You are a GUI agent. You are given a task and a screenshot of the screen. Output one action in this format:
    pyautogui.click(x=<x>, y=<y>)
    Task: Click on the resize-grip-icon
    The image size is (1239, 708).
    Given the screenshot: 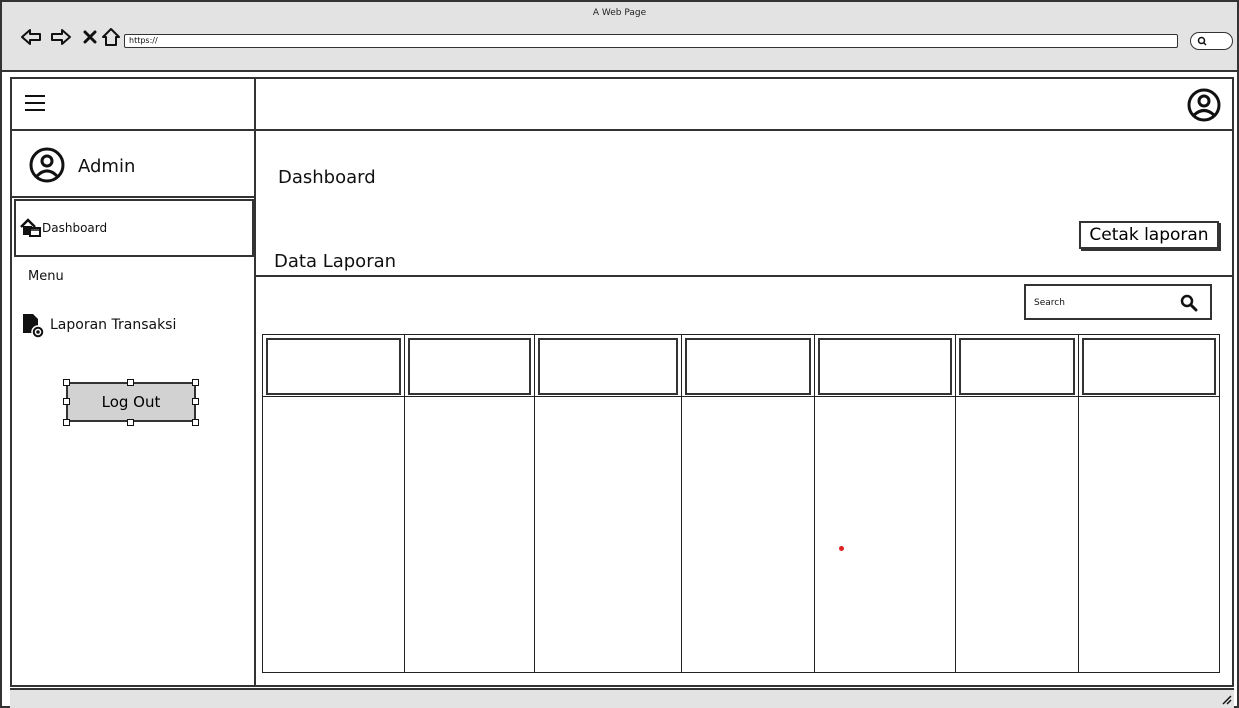 What is the action you would take?
    pyautogui.click(x=1226, y=699)
    